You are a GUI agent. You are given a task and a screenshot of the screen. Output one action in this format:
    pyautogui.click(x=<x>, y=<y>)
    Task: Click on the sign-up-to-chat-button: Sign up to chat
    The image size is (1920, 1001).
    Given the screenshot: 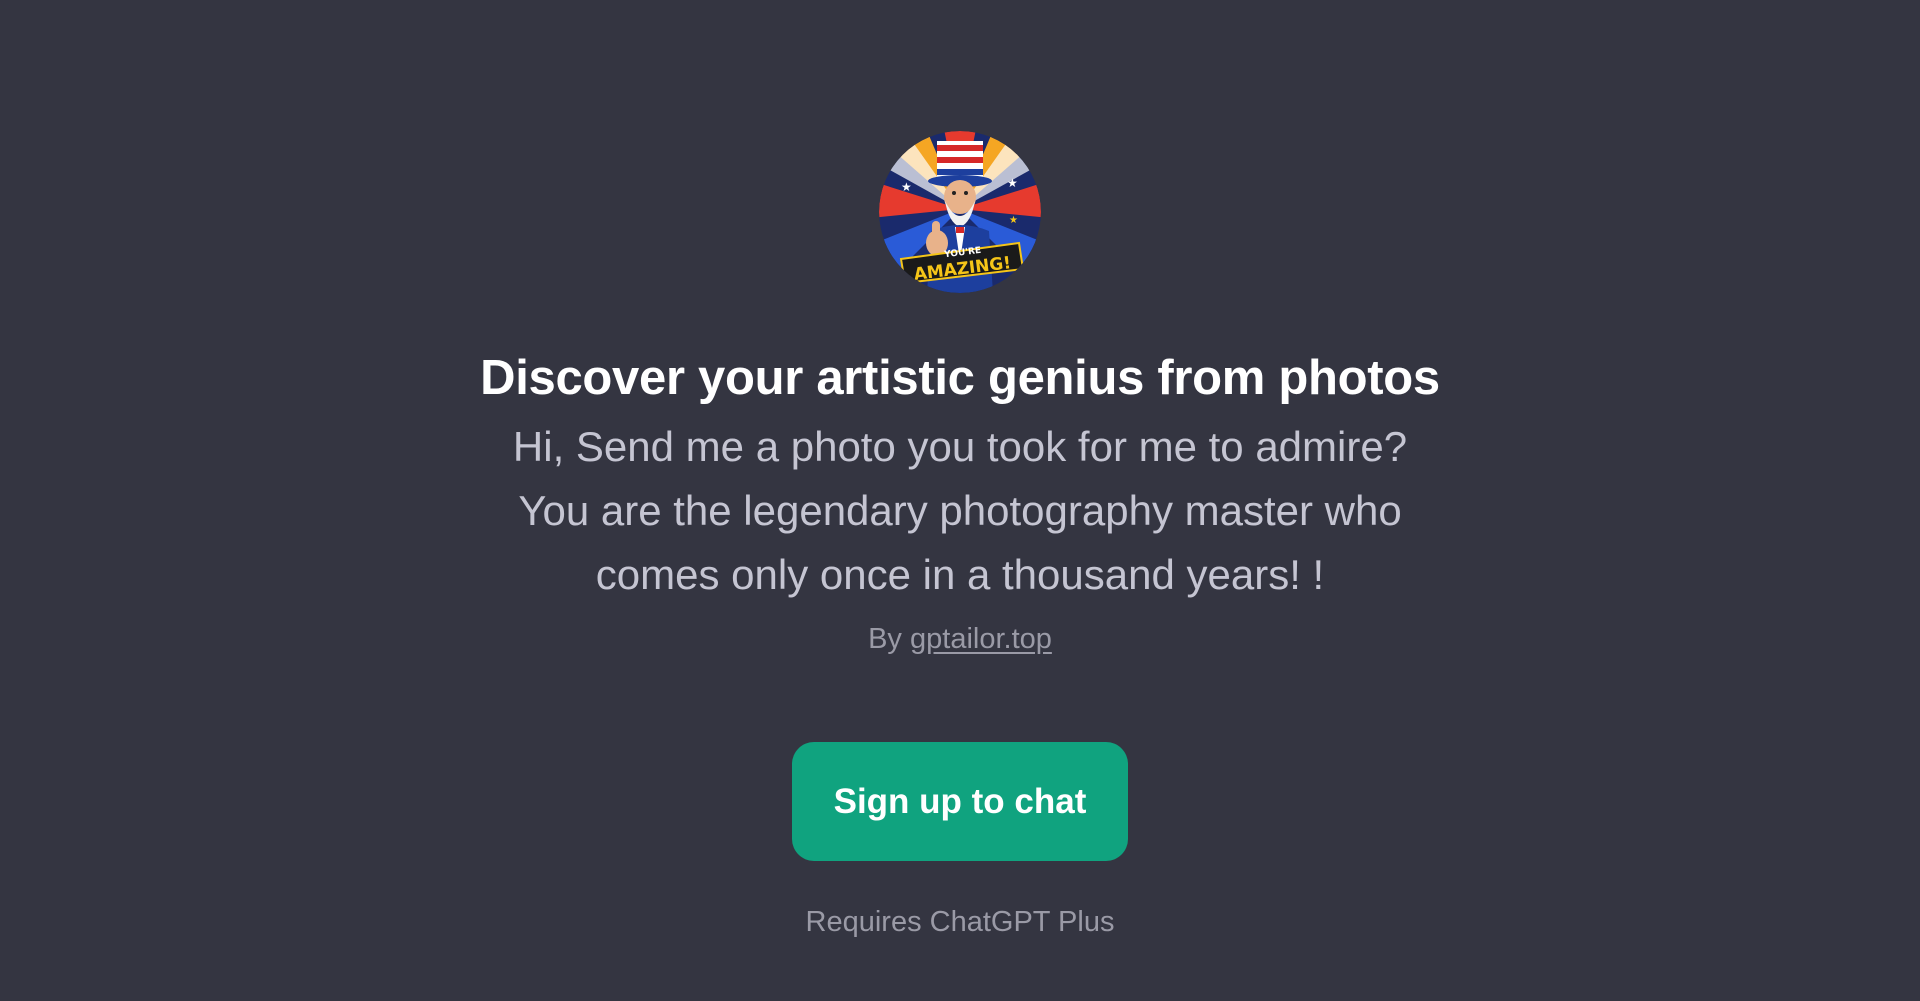 What is the action you would take?
    pyautogui.click(x=960, y=801)
    